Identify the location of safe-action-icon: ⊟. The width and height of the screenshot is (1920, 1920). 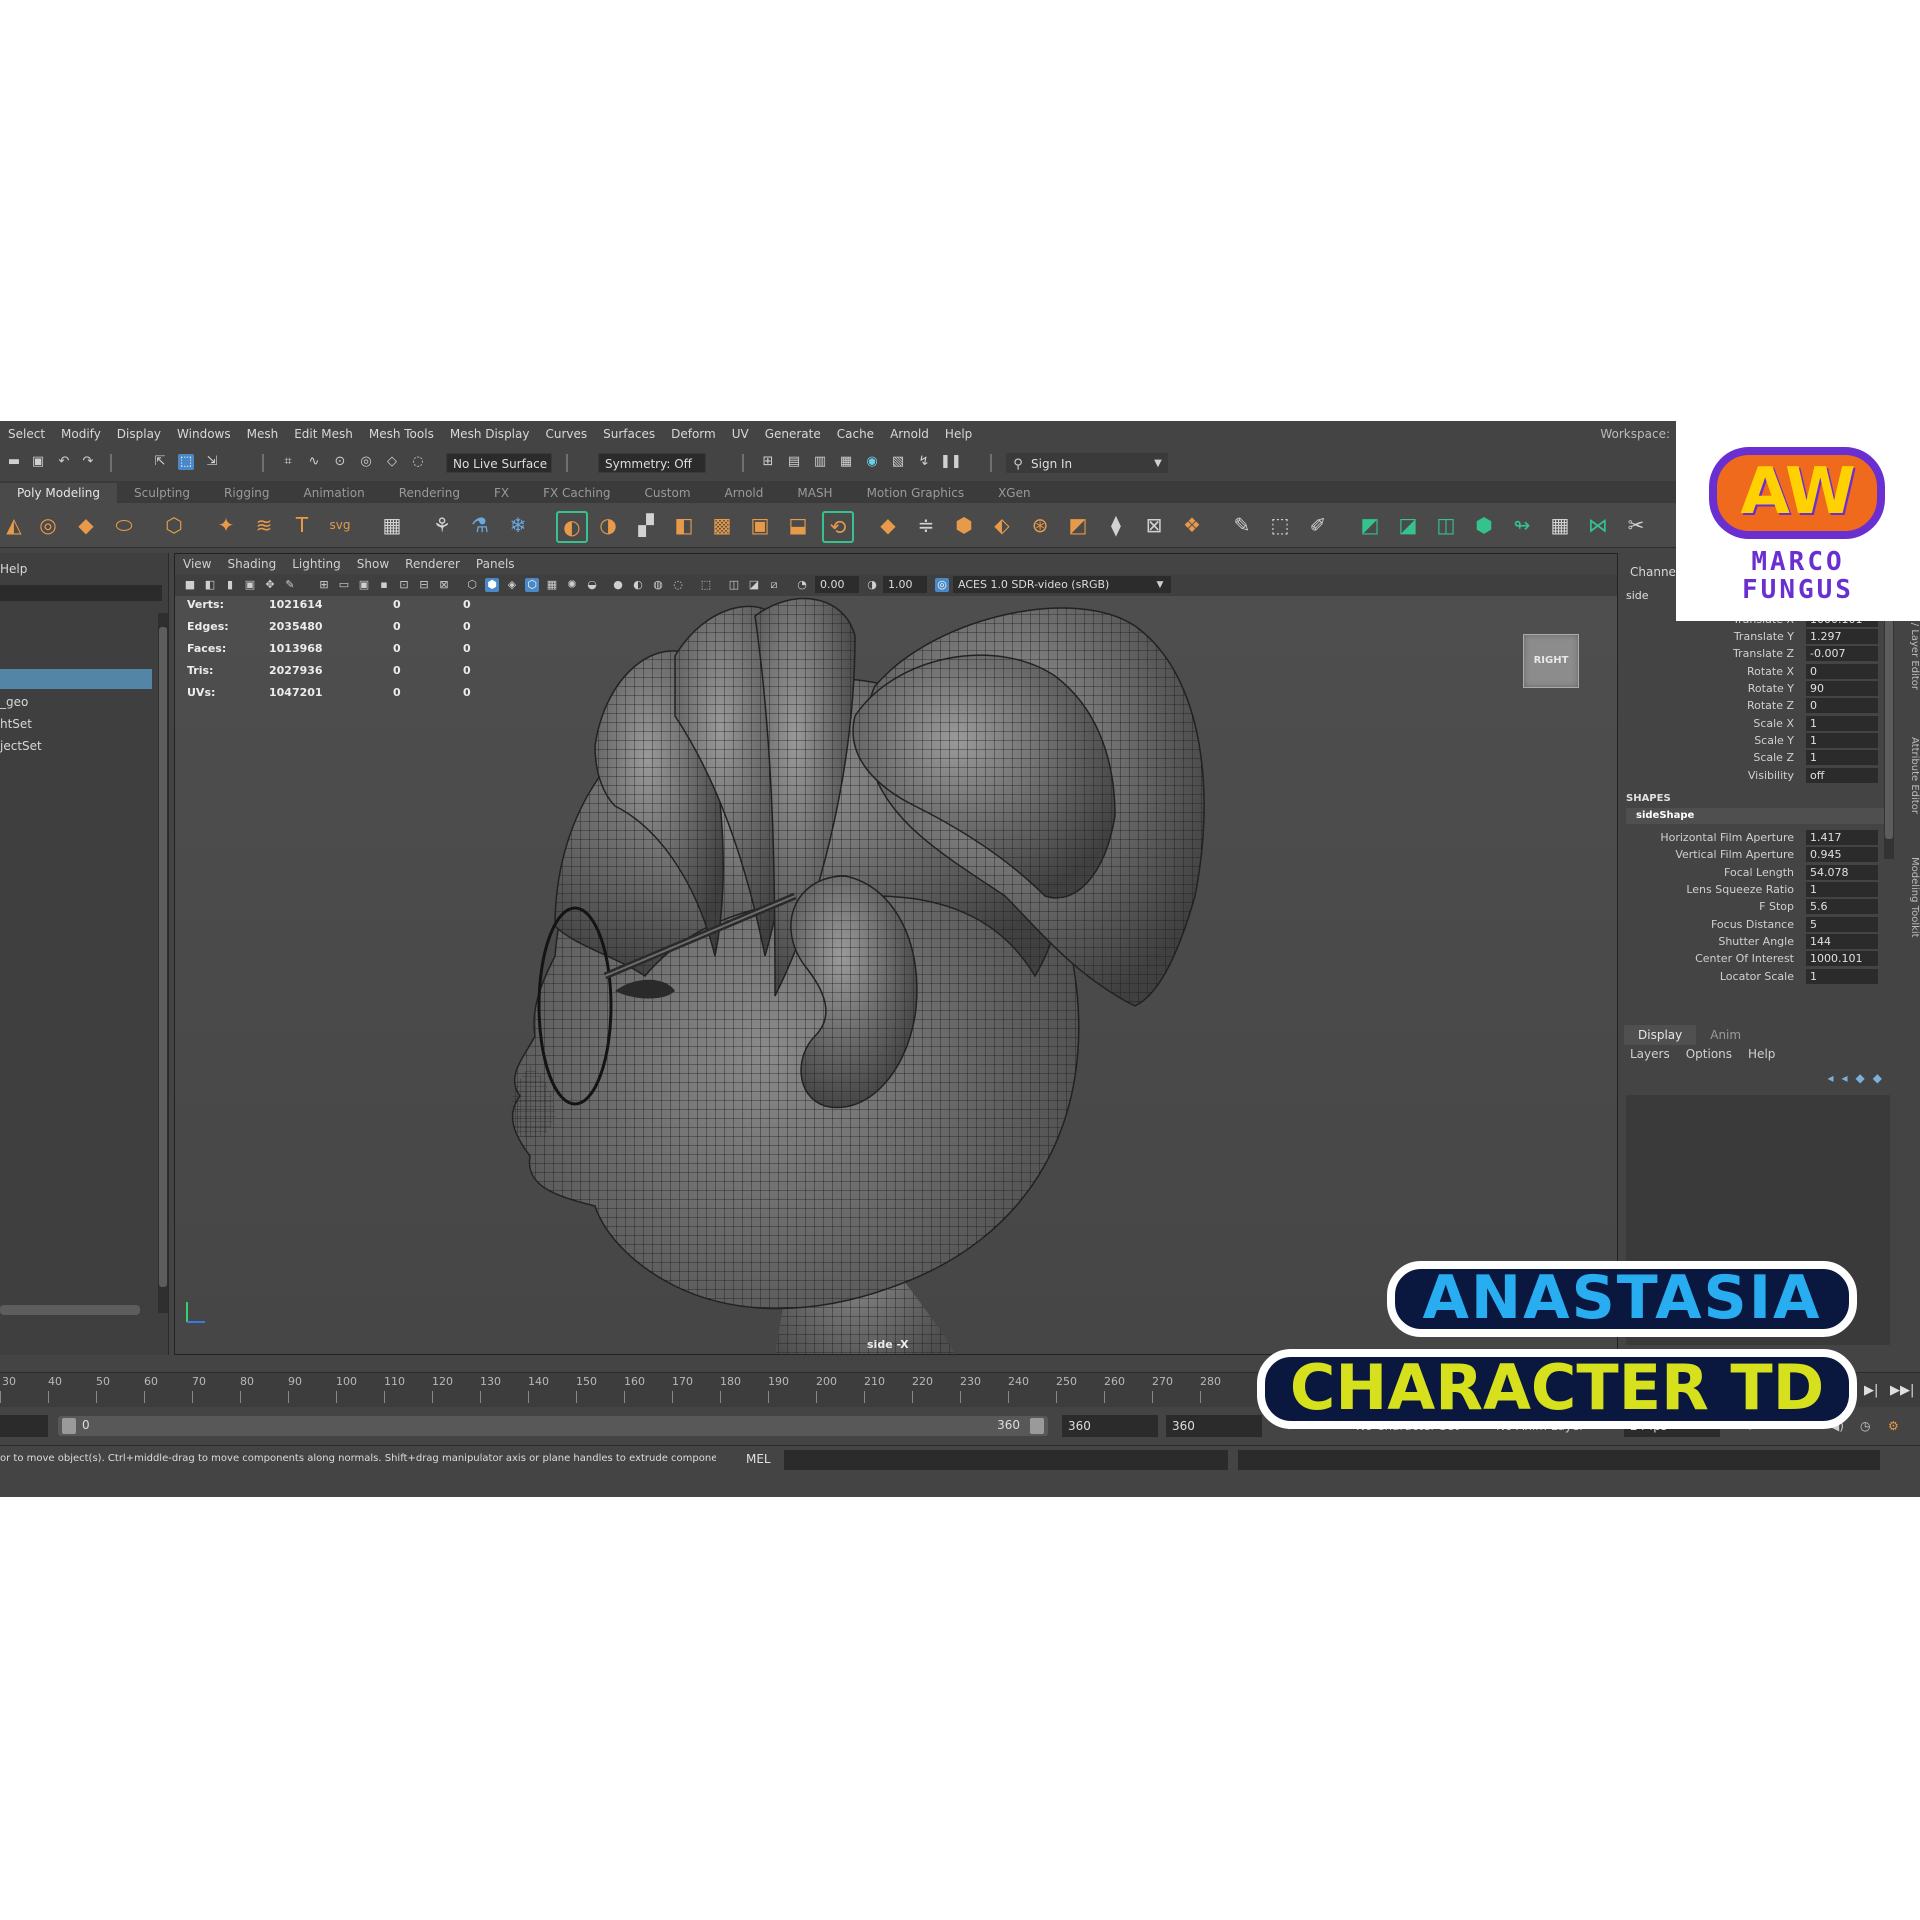
(424, 585).